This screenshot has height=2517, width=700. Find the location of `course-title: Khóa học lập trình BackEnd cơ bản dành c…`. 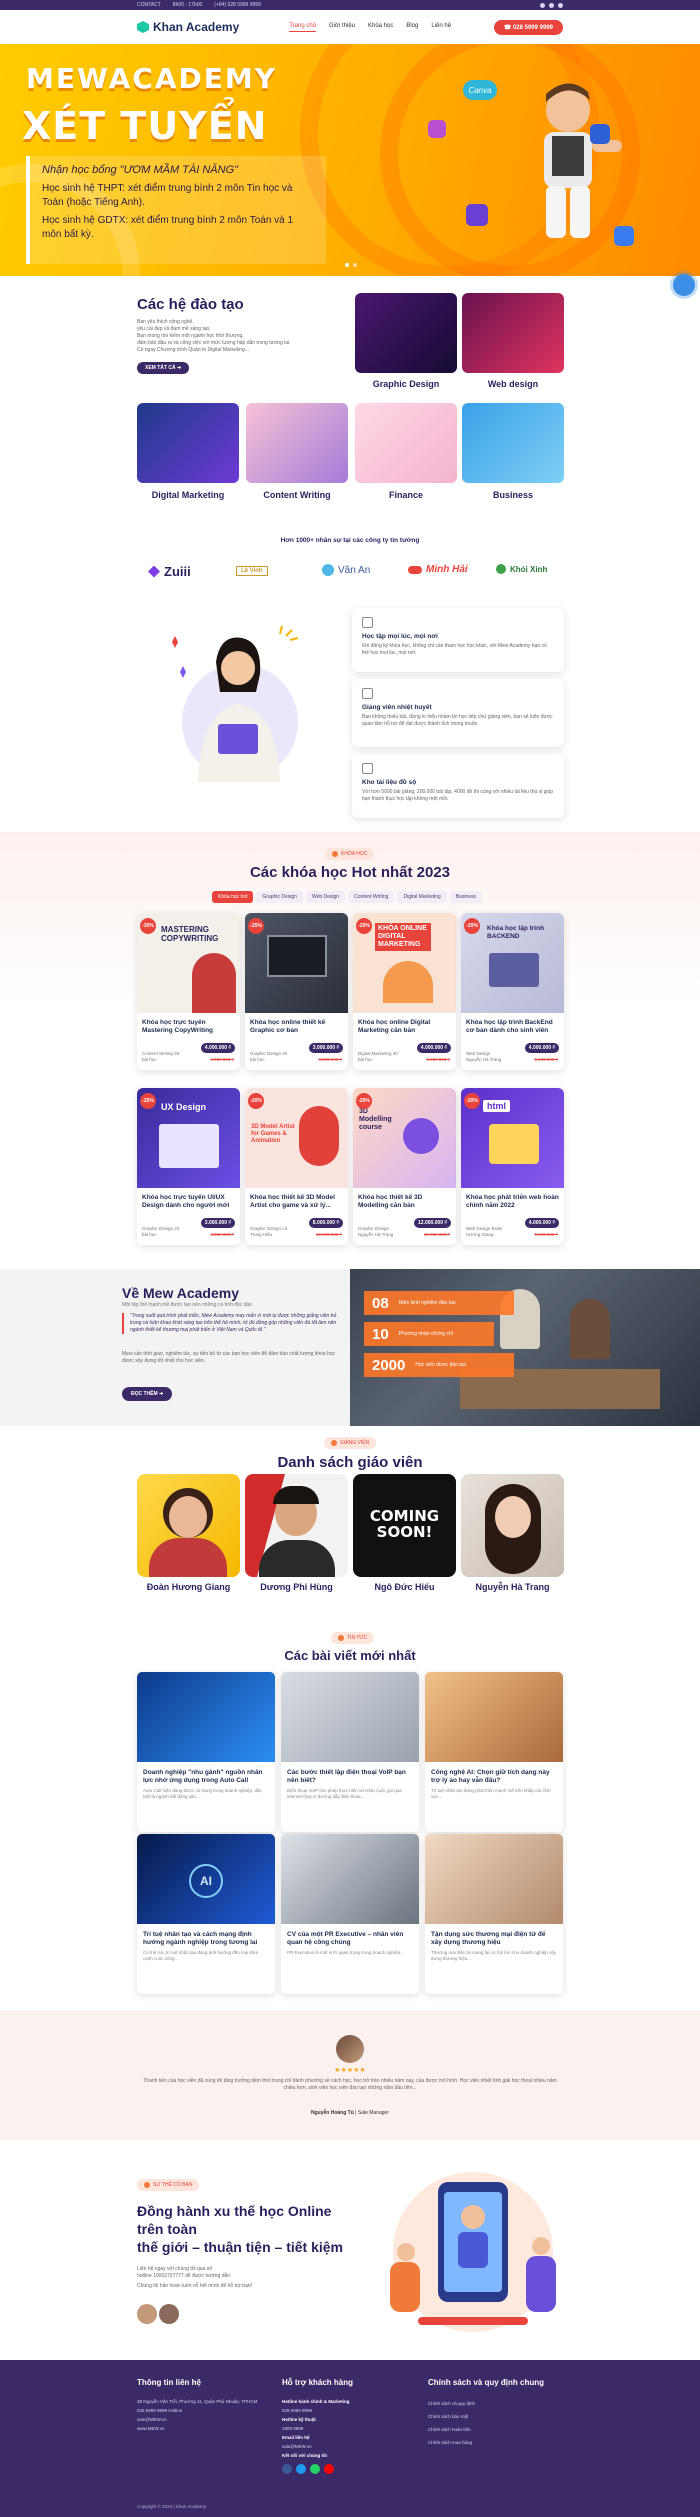

course-title: Khóa học lập trình BackEnd cơ bản dành c… is located at coordinates (512, 1025).